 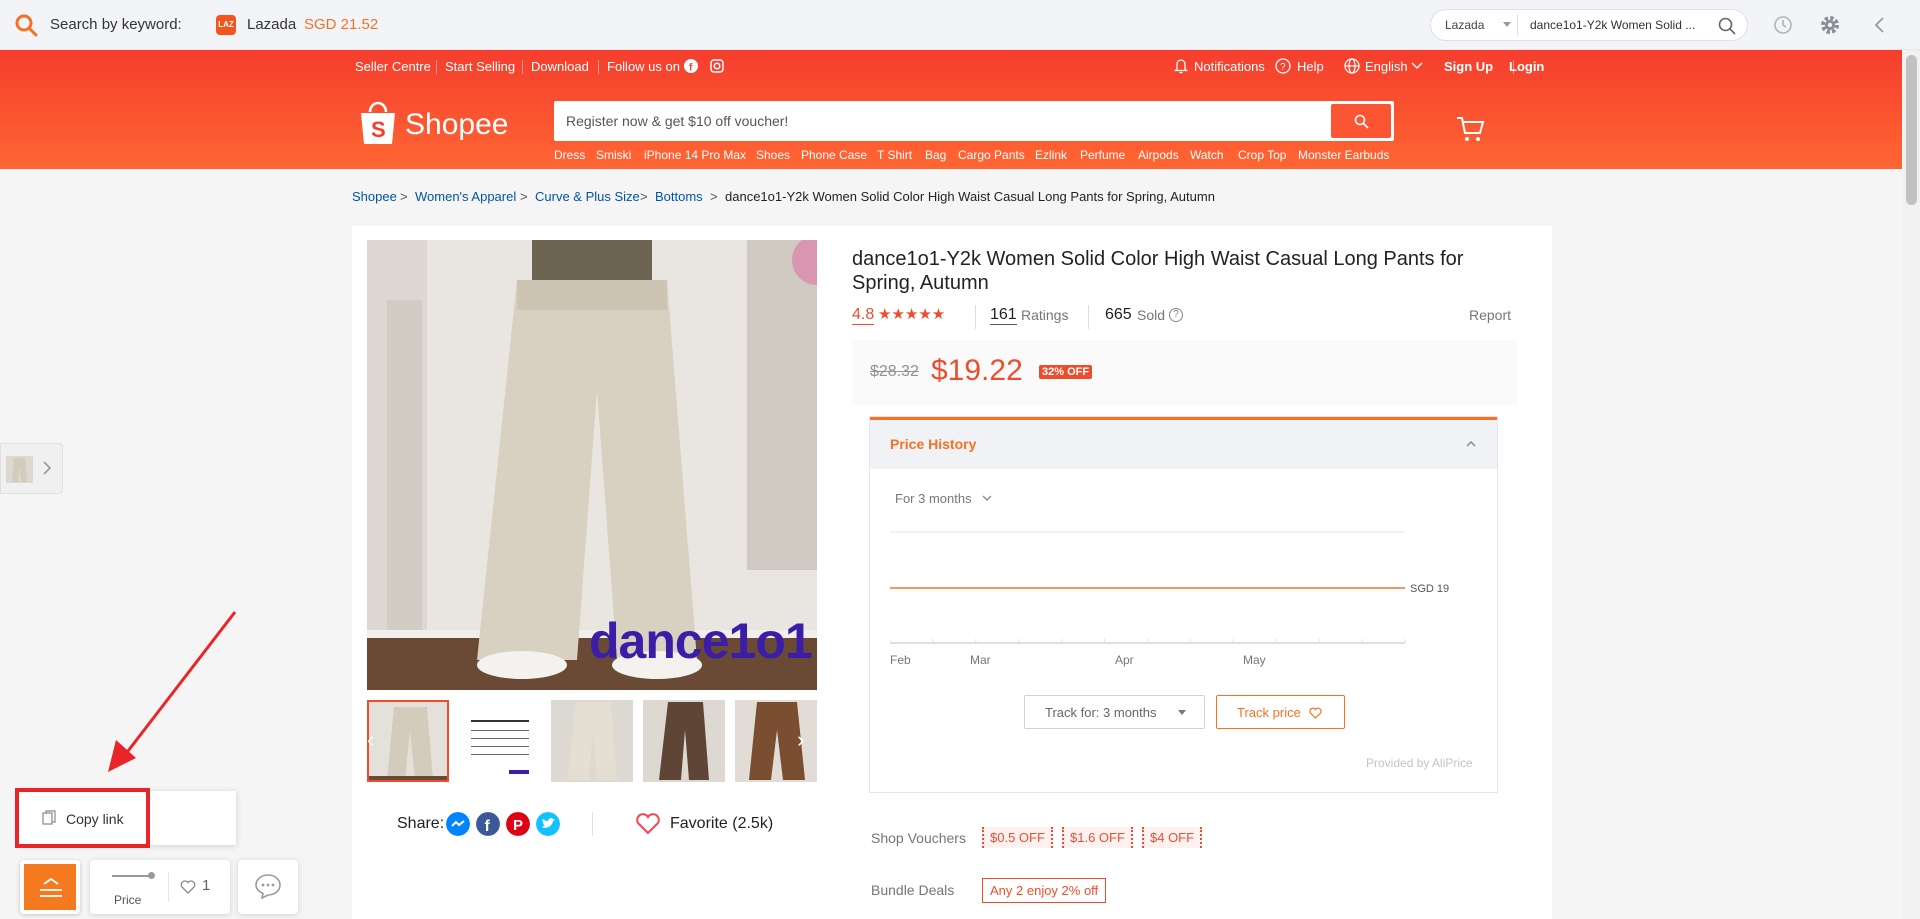 What do you see at coordinates (863, 315) in the screenshot?
I see `rating-value: 4.8` at bounding box center [863, 315].